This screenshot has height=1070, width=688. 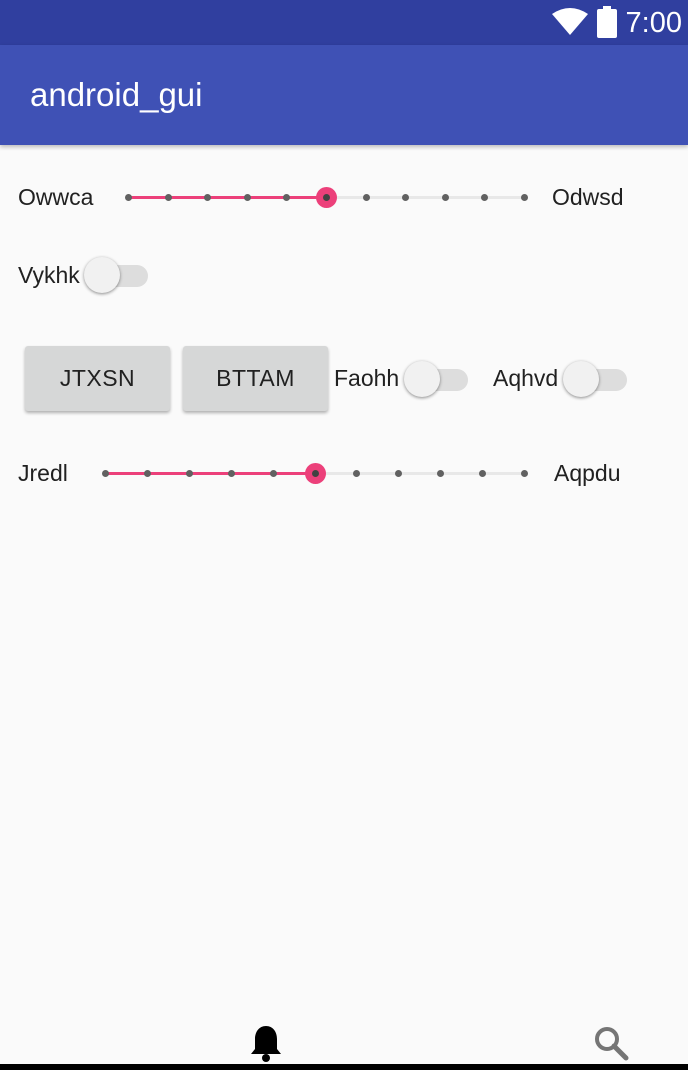 What do you see at coordinates (266, 1044) in the screenshot?
I see `bell-icon` at bounding box center [266, 1044].